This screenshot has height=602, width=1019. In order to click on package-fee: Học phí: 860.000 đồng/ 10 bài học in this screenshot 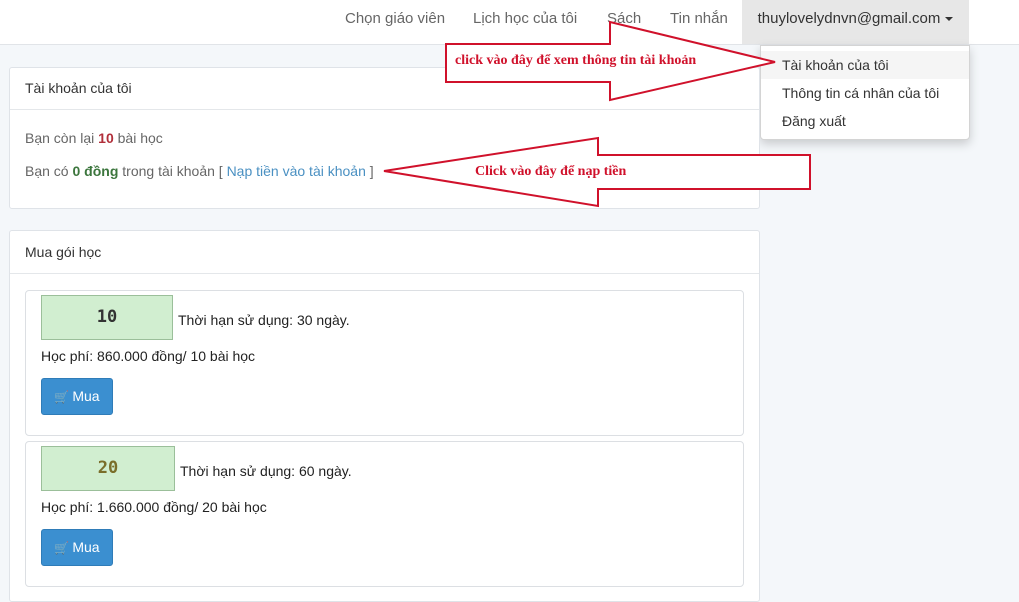, I will do `click(148, 356)`.